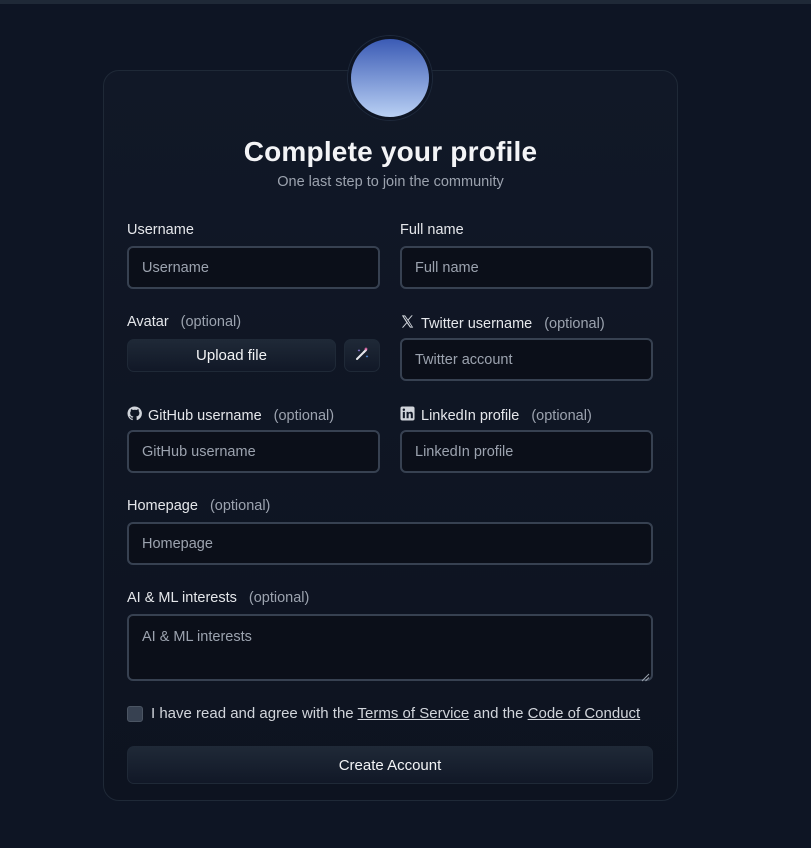 The width and height of the screenshot is (811, 848). Describe the element at coordinates (526, 451) in the screenshot. I see `linkedin-input` at that location.